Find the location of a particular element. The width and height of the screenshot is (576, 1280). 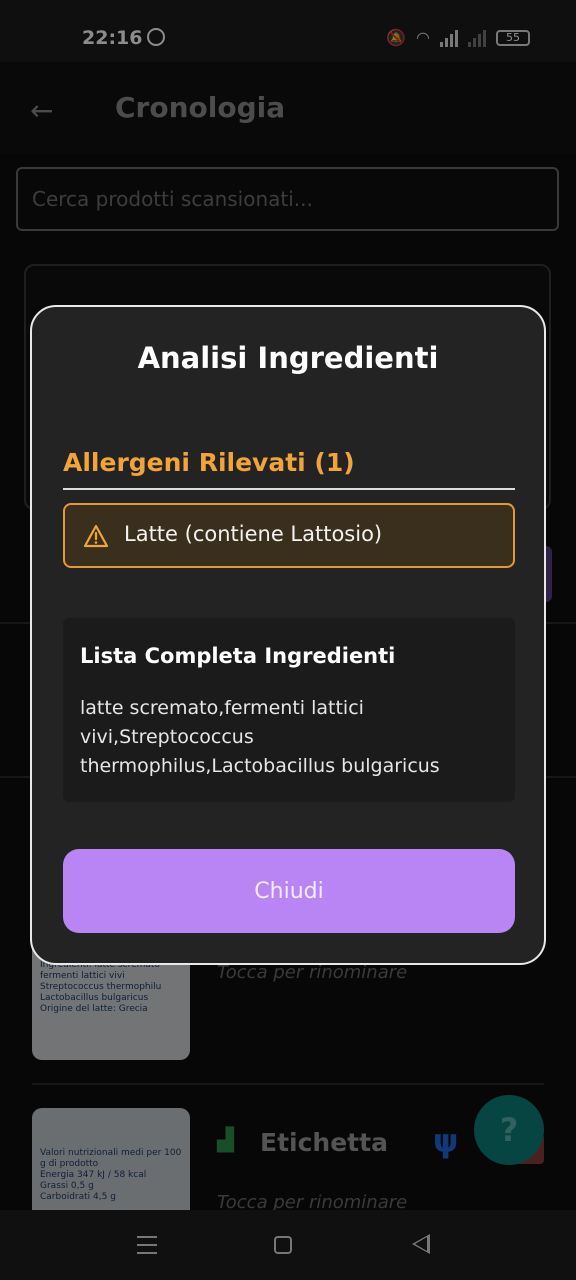

back-icon is located at coordinates (421, 1244).